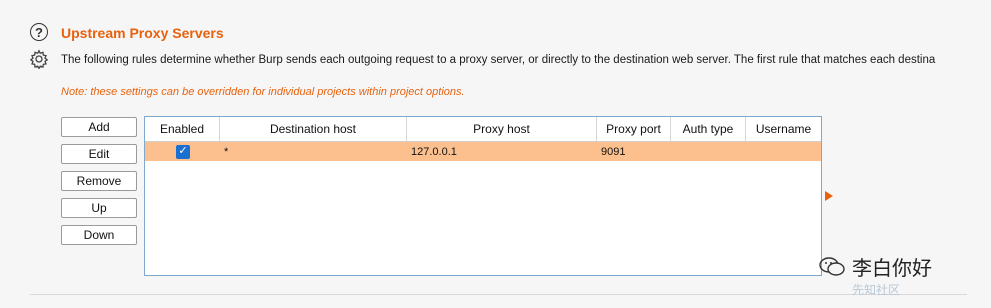  What do you see at coordinates (142, 33) in the screenshot?
I see `section-title: Upstream Proxy Servers` at bounding box center [142, 33].